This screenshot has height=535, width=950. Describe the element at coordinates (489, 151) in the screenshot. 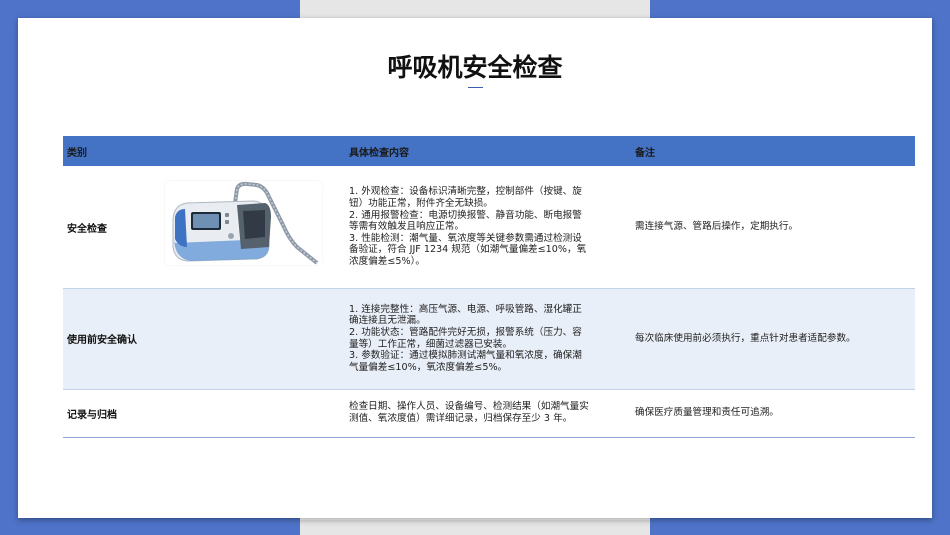

I see `table-header-row: 类别 具体检查内容 备注` at that location.